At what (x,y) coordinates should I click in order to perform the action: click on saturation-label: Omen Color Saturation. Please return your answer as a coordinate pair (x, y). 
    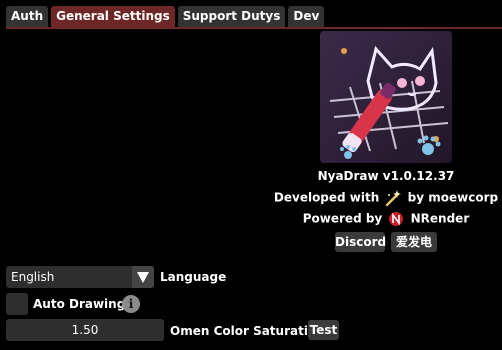
    Looking at the image, I should click on (247, 331).